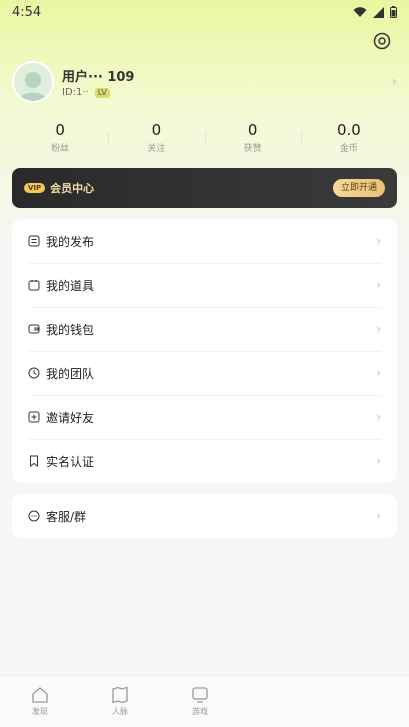 This screenshot has width=409, height=727. I want to click on nav-item-discover: 发现, so click(40, 701).